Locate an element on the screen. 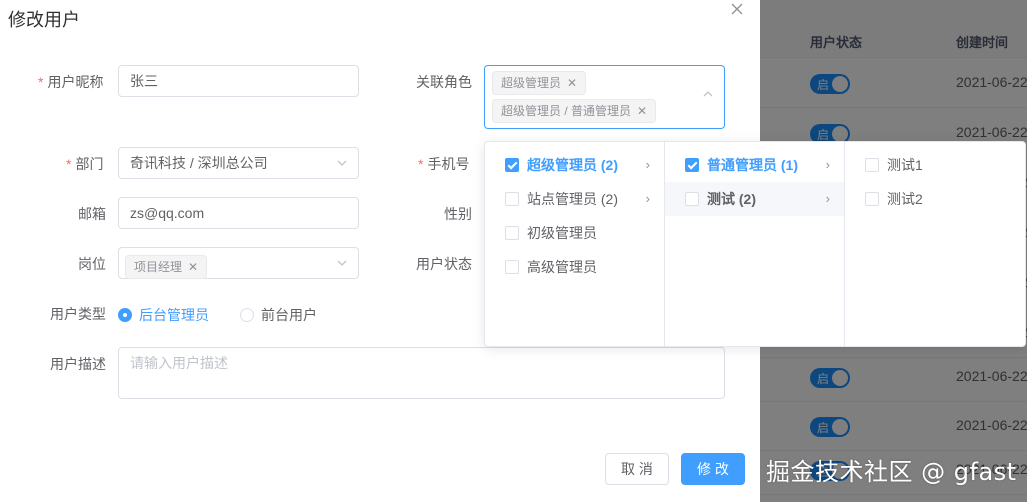  chevron-up-icon is located at coordinates (708, 95).